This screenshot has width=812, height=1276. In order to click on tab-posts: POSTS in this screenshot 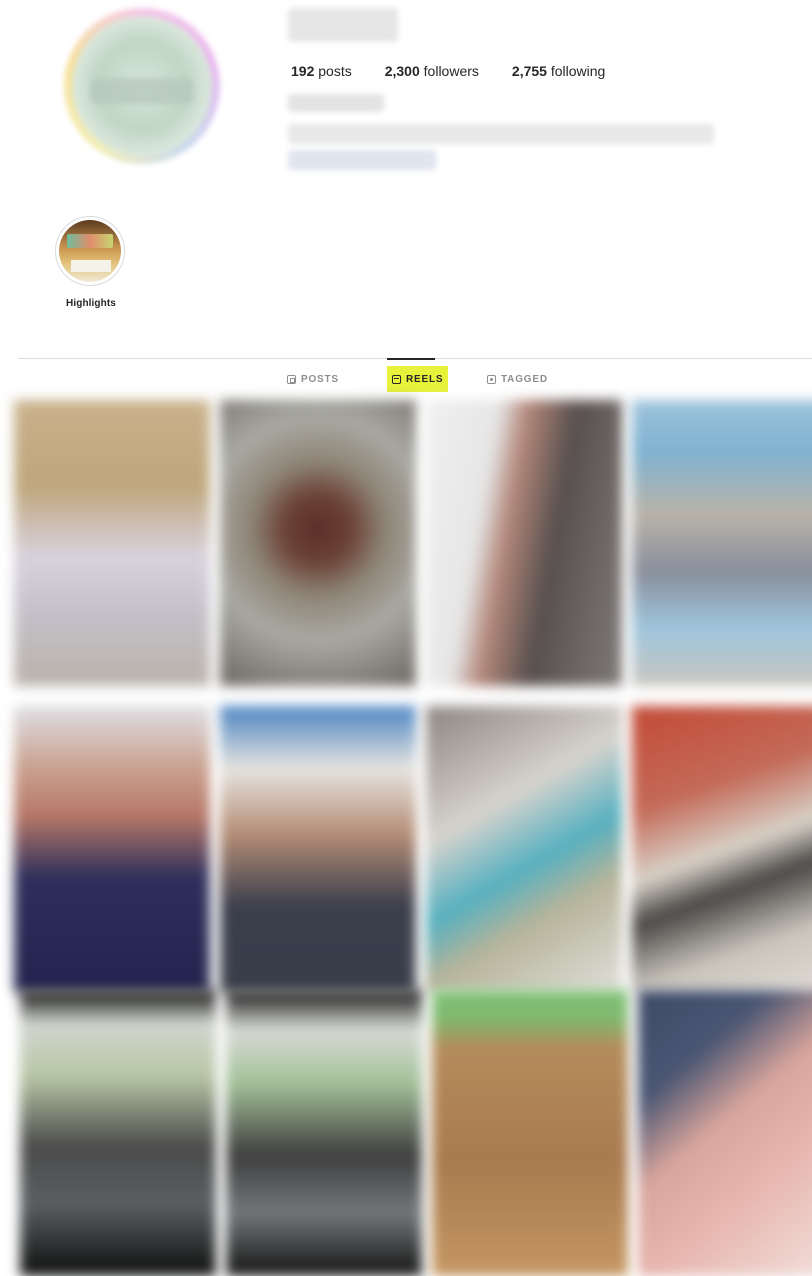, I will do `click(313, 379)`.